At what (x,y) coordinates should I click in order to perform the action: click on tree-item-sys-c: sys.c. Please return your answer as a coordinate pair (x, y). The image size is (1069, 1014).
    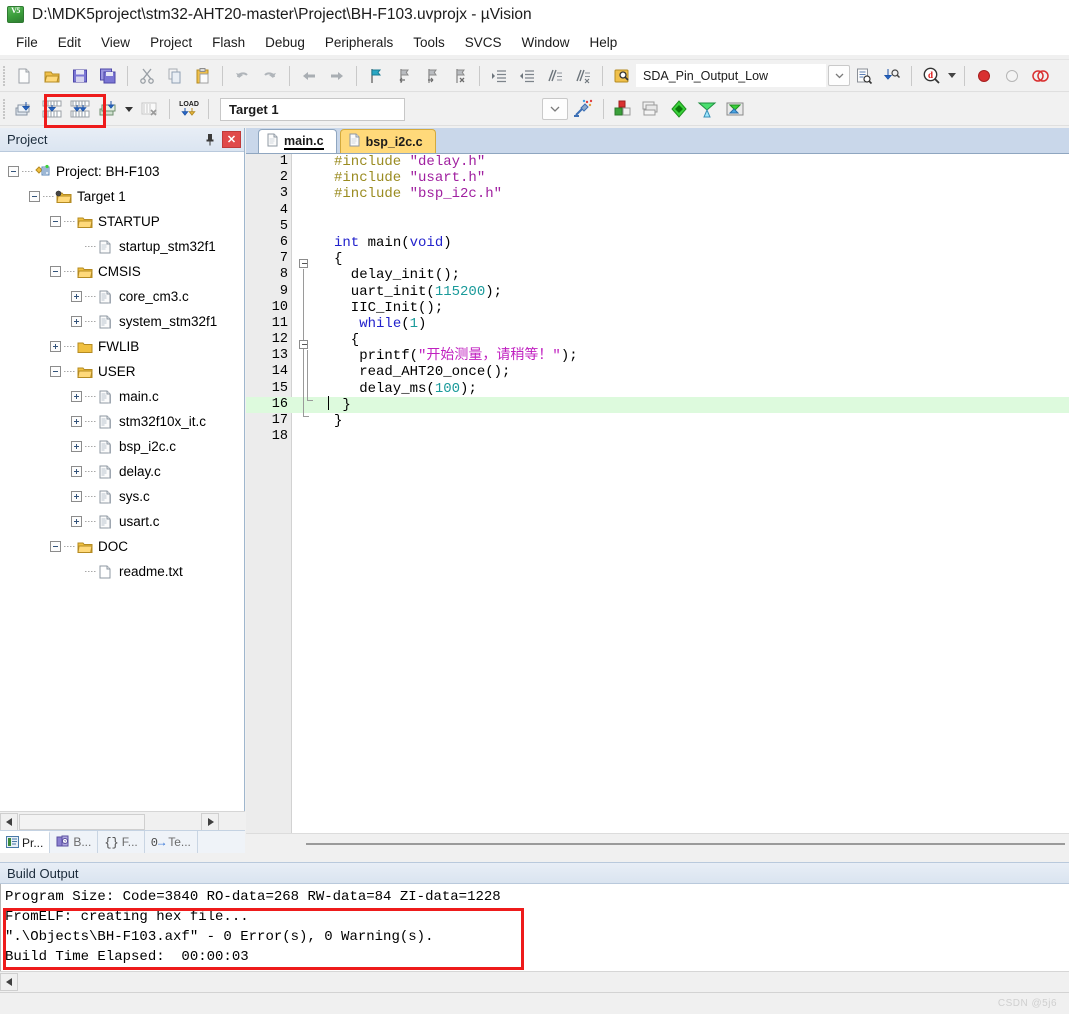
    Looking at the image, I should click on (122, 496).